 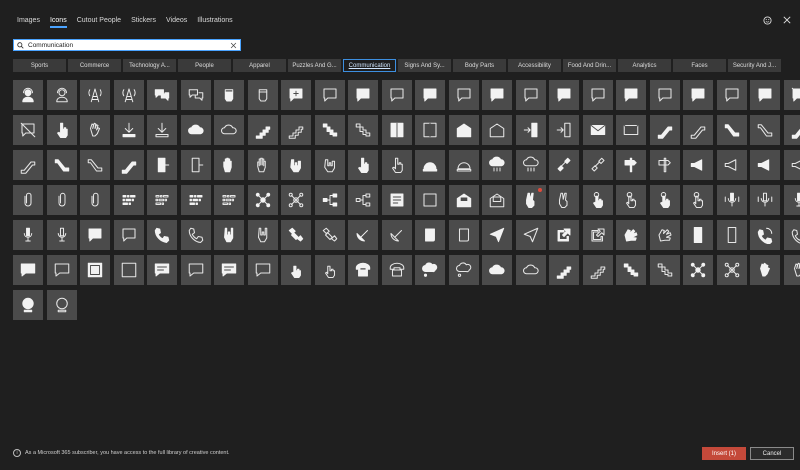 What do you see at coordinates (229, 130) in the screenshot?
I see `icon-tile-cloud-download` at bounding box center [229, 130].